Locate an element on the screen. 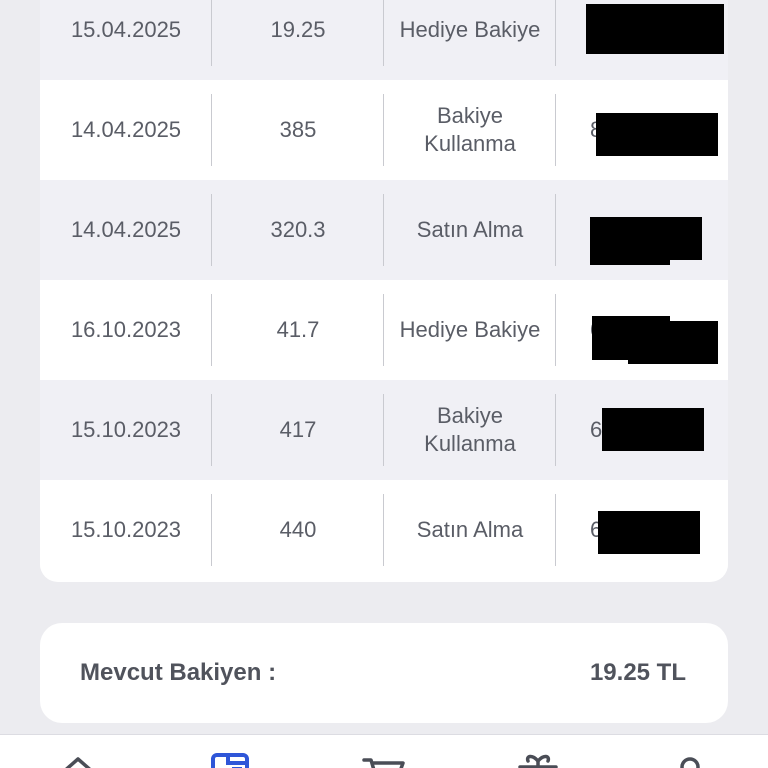  nav-cart is located at coordinates (384, 759).